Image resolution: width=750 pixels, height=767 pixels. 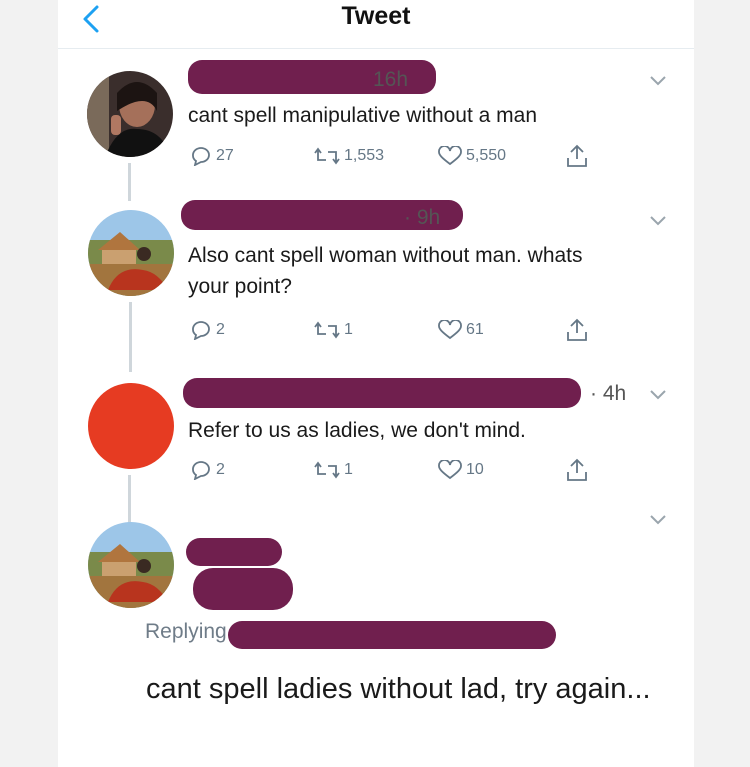 What do you see at coordinates (243, 589) in the screenshot?
I see `redacted-handle` at bounding box center [243, 589].